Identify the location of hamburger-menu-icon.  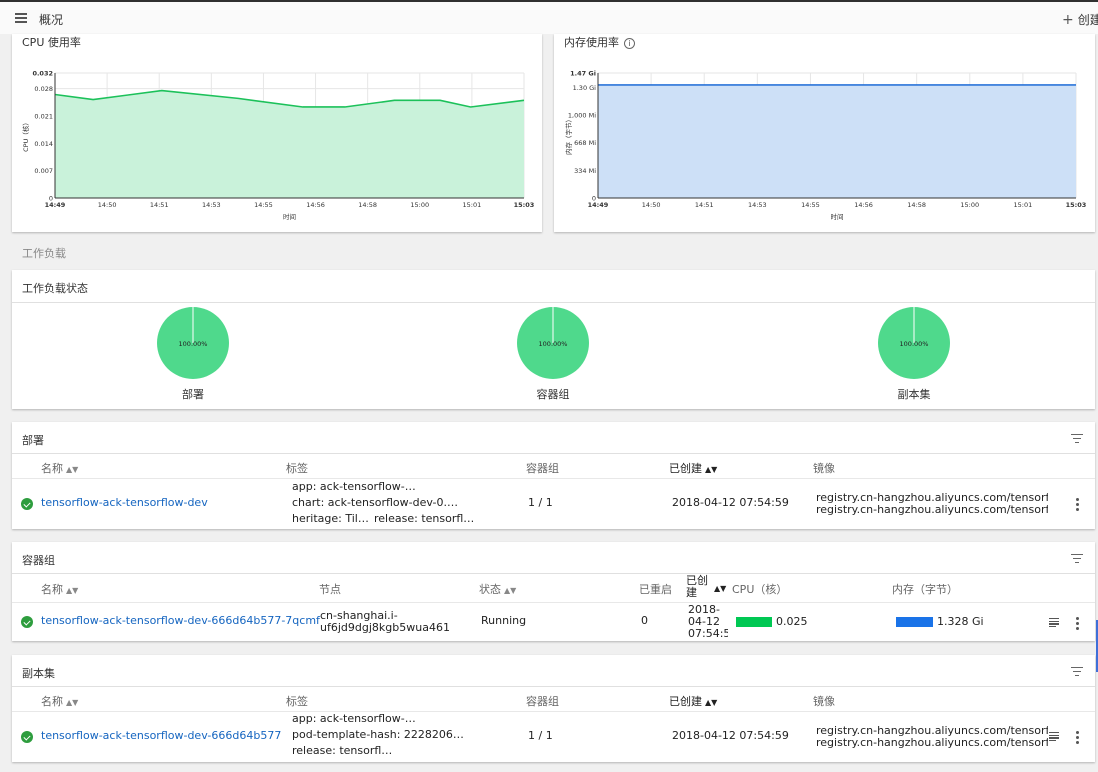
(21, 18).